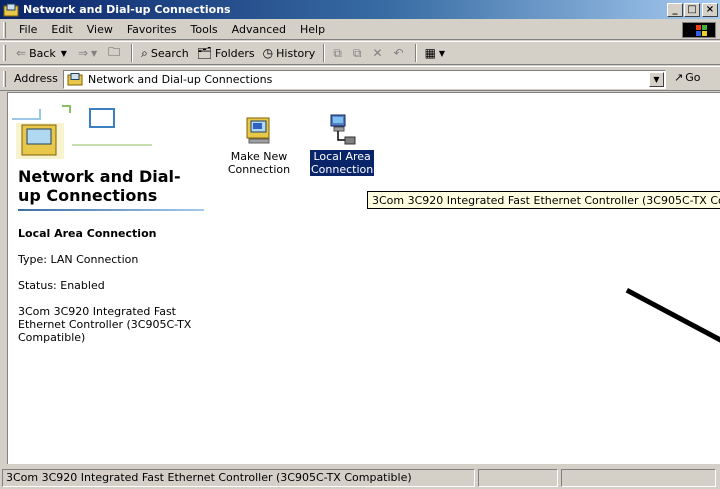 The width and height of the screenshot is (720, 489). Describe the element at coordinates (675, 9) in the screenshot. I see `minimize-button: _` at that location.